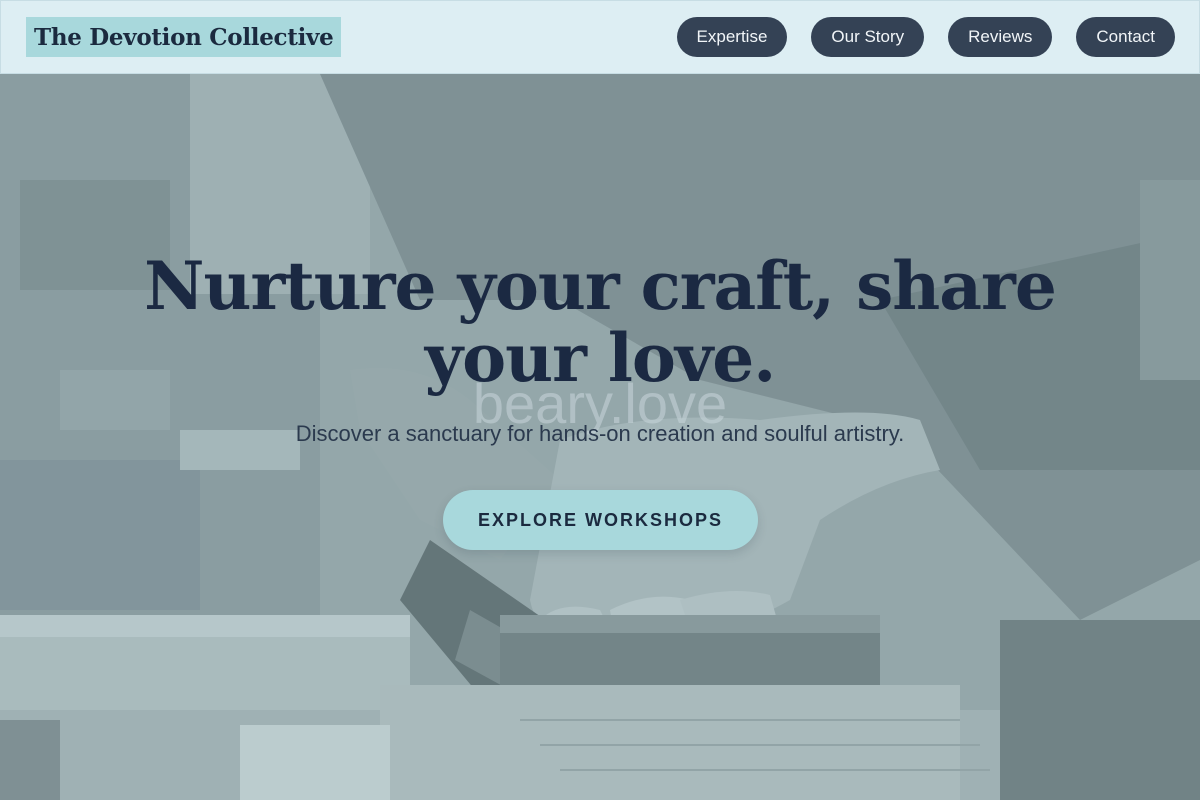 This screenshot has width=1200, height=800. I want to click on explore-workshops-button: EXPLORE WORKSHOPS, so click(600, 520).